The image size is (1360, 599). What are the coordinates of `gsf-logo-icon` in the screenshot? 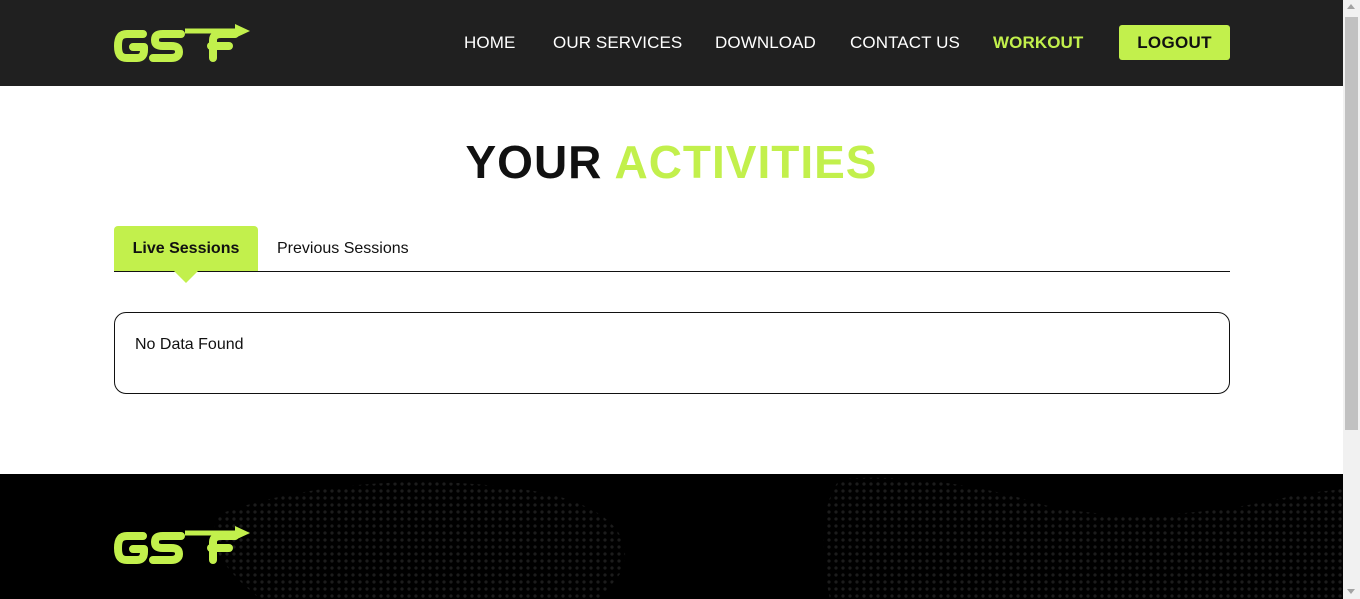 It's located at (181, 43).